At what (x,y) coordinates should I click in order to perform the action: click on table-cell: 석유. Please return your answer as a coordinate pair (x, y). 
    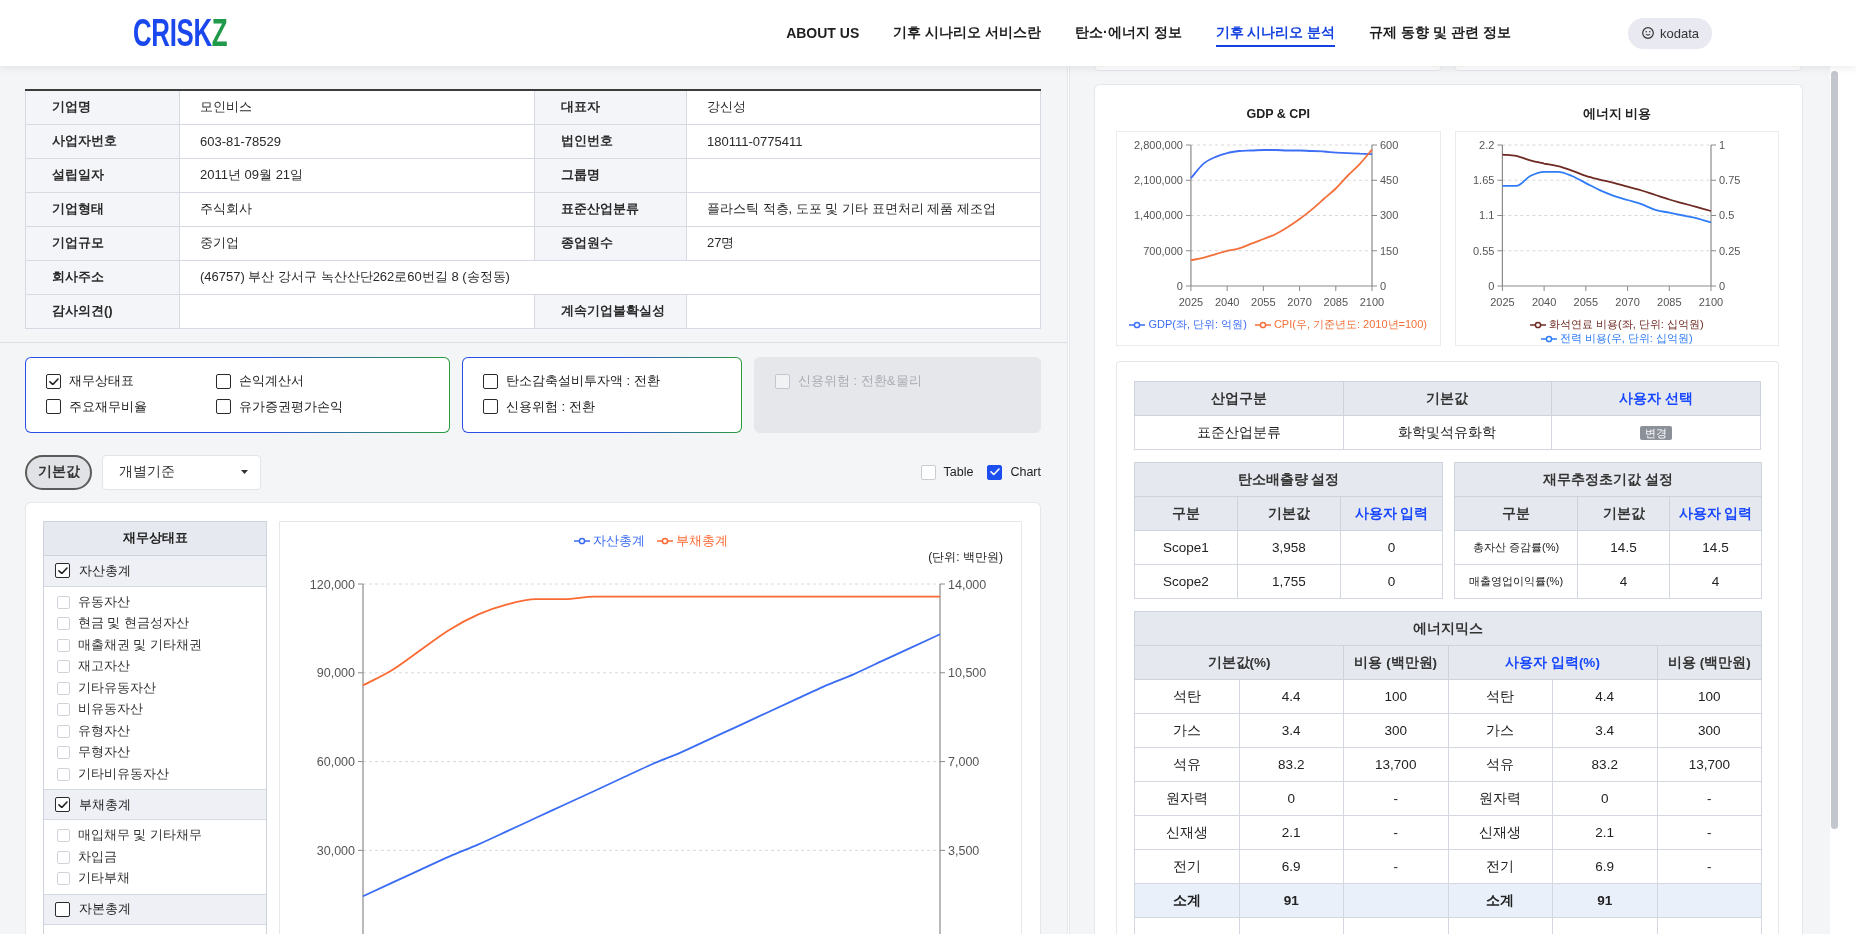
    Looking at the image, I should click on (1186, 764).